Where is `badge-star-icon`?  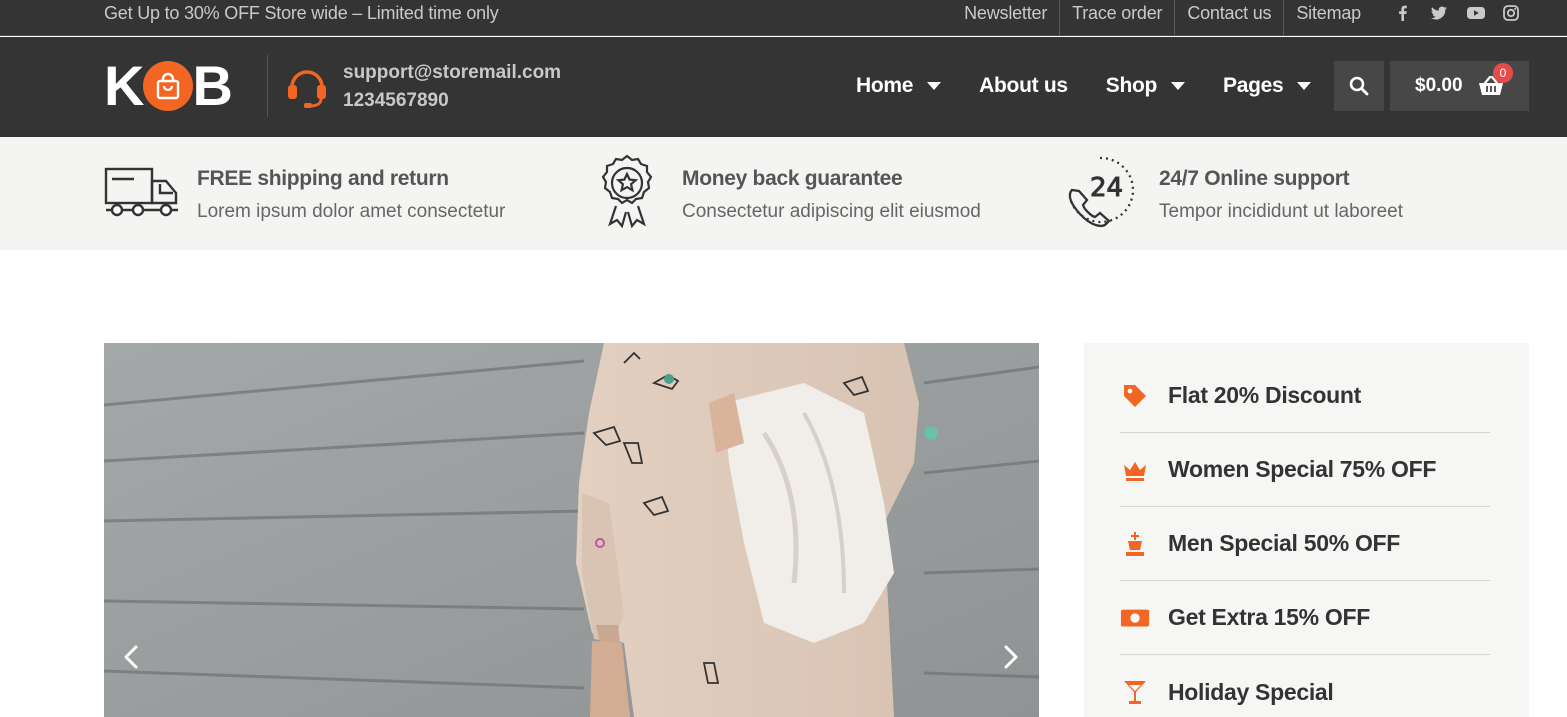
badge-star-icon is located at coordinates (627, 193).